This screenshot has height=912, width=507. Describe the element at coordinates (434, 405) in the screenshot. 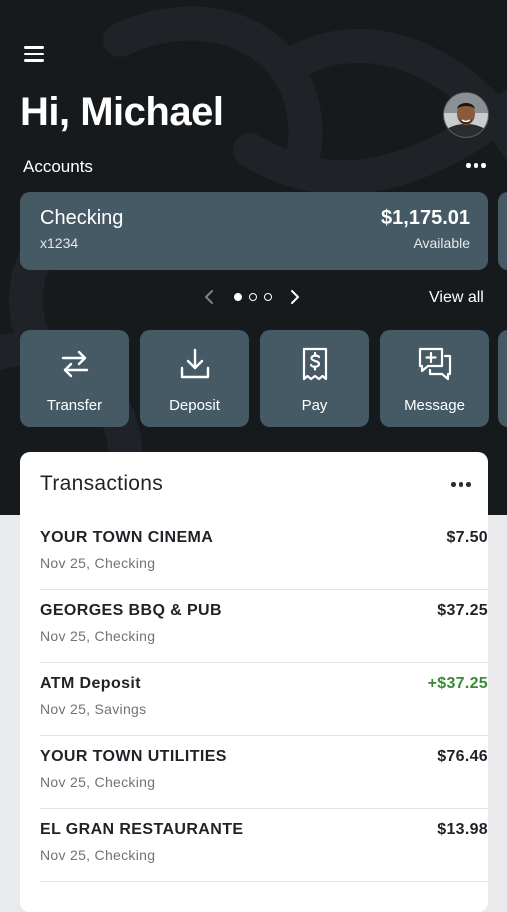

I see `action-label: Message` at that location.